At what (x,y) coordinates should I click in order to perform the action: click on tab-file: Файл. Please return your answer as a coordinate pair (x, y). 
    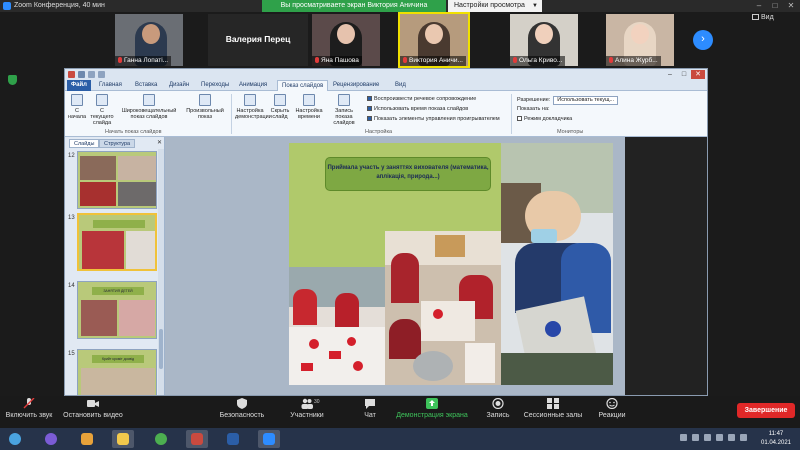
    Looking at the image, I should click on (79, 85).